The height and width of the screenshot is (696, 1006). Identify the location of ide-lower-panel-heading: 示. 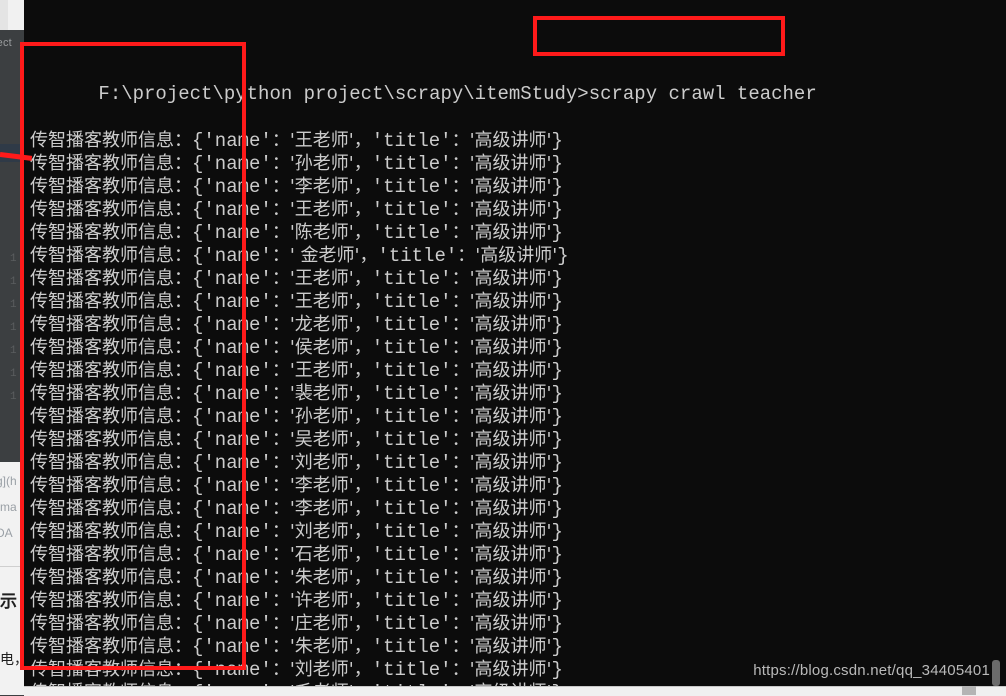
(8, 602).